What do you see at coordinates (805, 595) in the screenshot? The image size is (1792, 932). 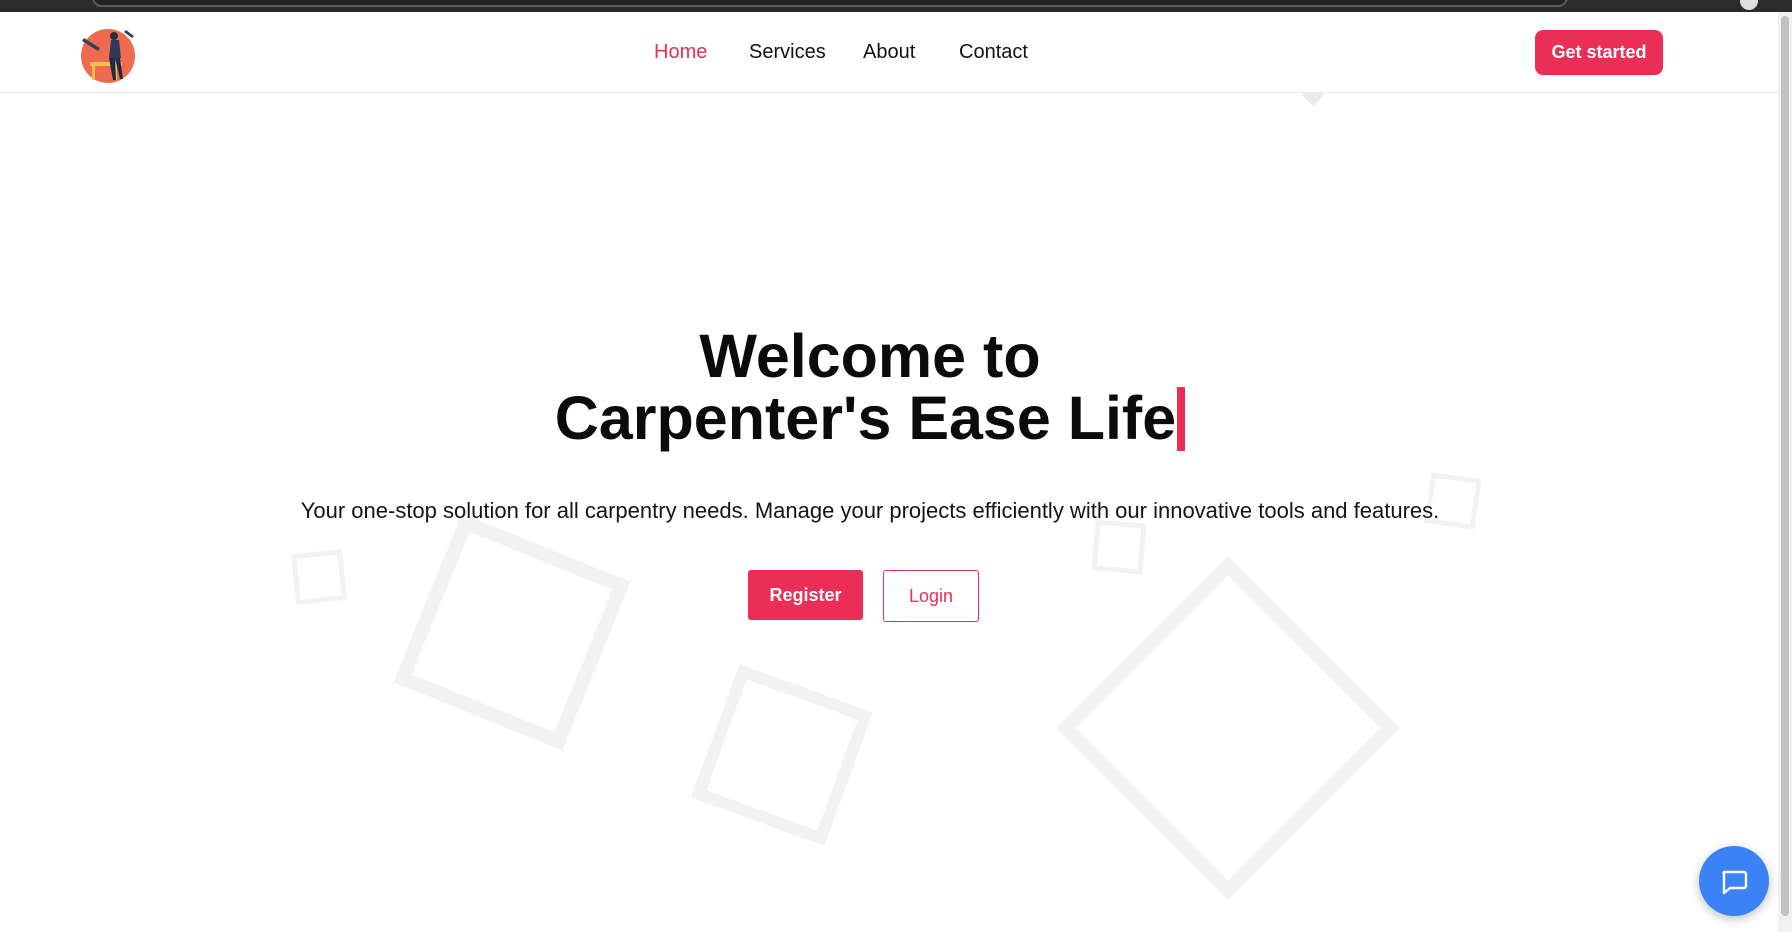 I see `register-button: Register` at bounding box center [805, 595].